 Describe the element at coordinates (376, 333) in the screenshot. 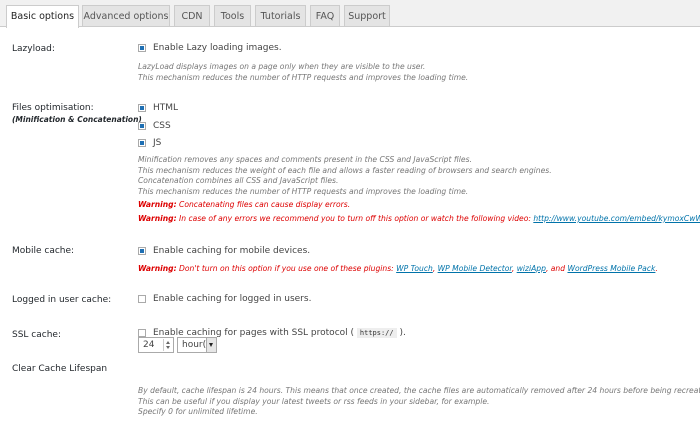

I see `https-code: https://` at that location.